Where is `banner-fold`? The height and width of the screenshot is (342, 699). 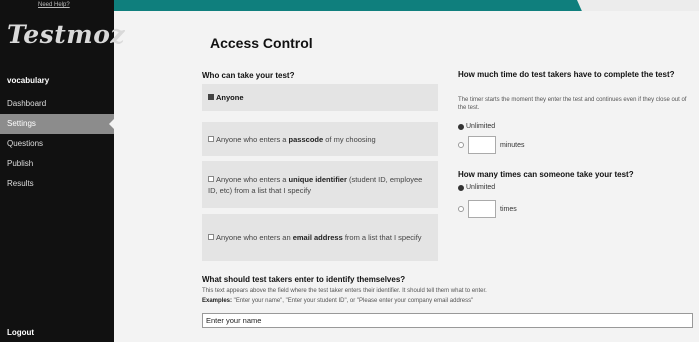 banner-fold is located at coordinates (638, 5).